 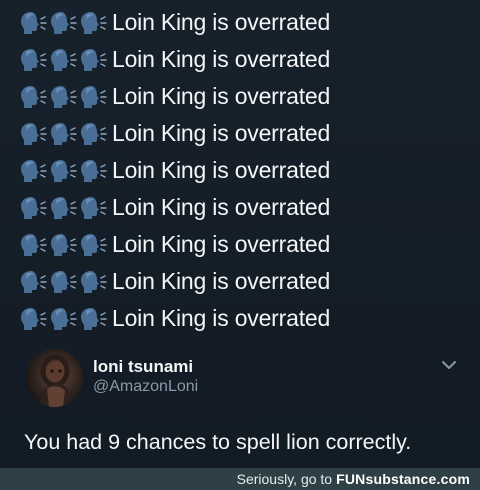 What do you see at coordinates (449, 365) in the screenshot?
I see `chevron-down-icon` at bounding box center [449, 365].